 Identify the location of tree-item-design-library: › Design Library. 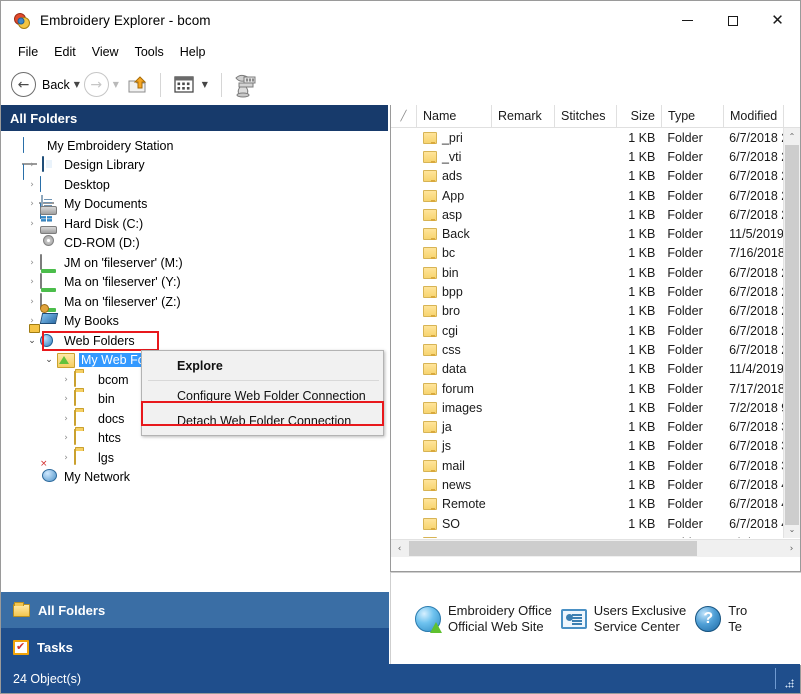
(194, 166).